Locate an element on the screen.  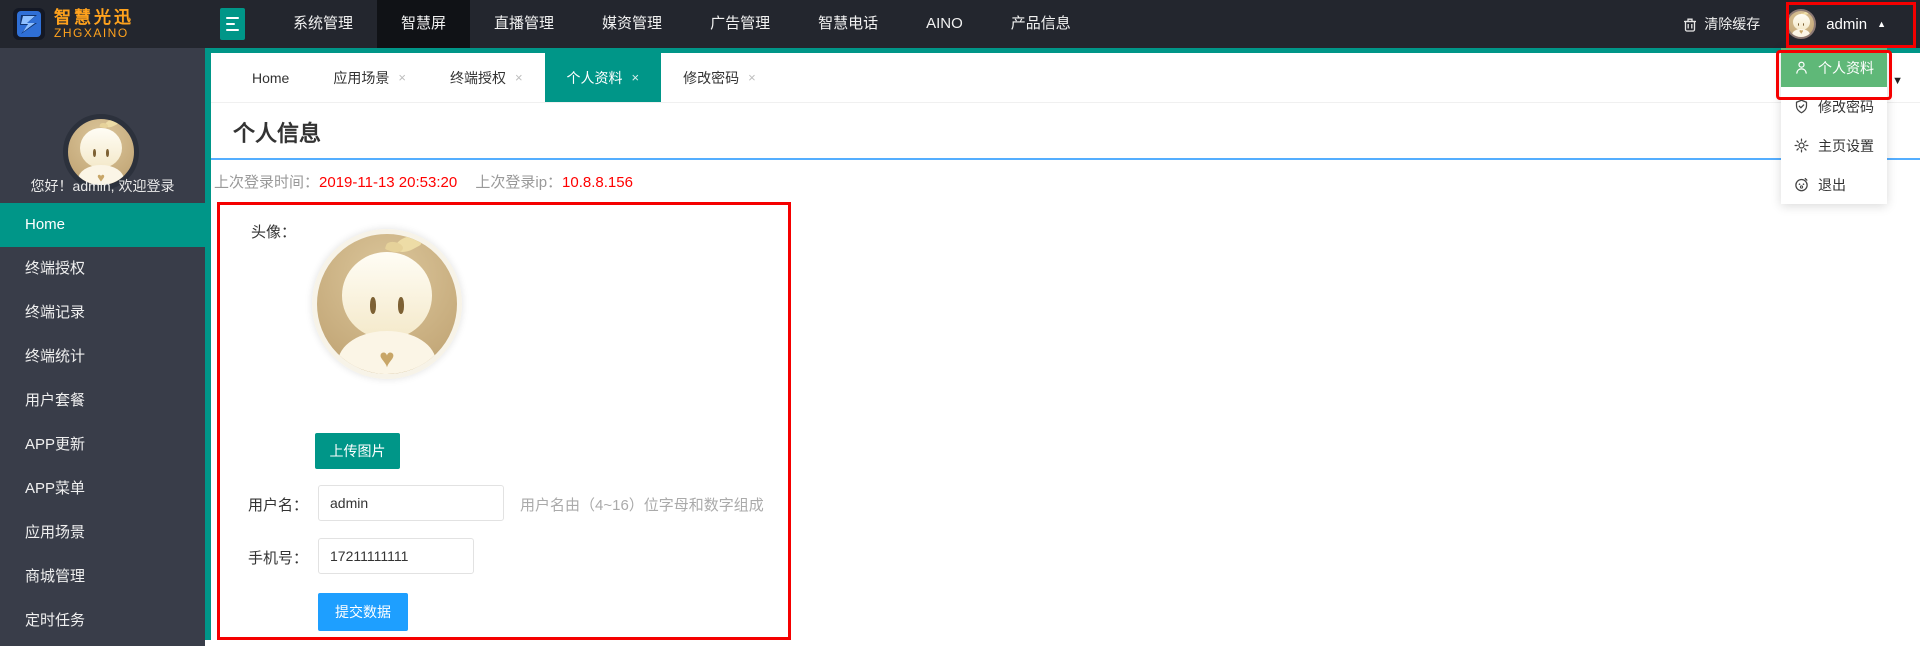
tab-terminal-auth: 终端授权 × is located at coordinates (486, 77).